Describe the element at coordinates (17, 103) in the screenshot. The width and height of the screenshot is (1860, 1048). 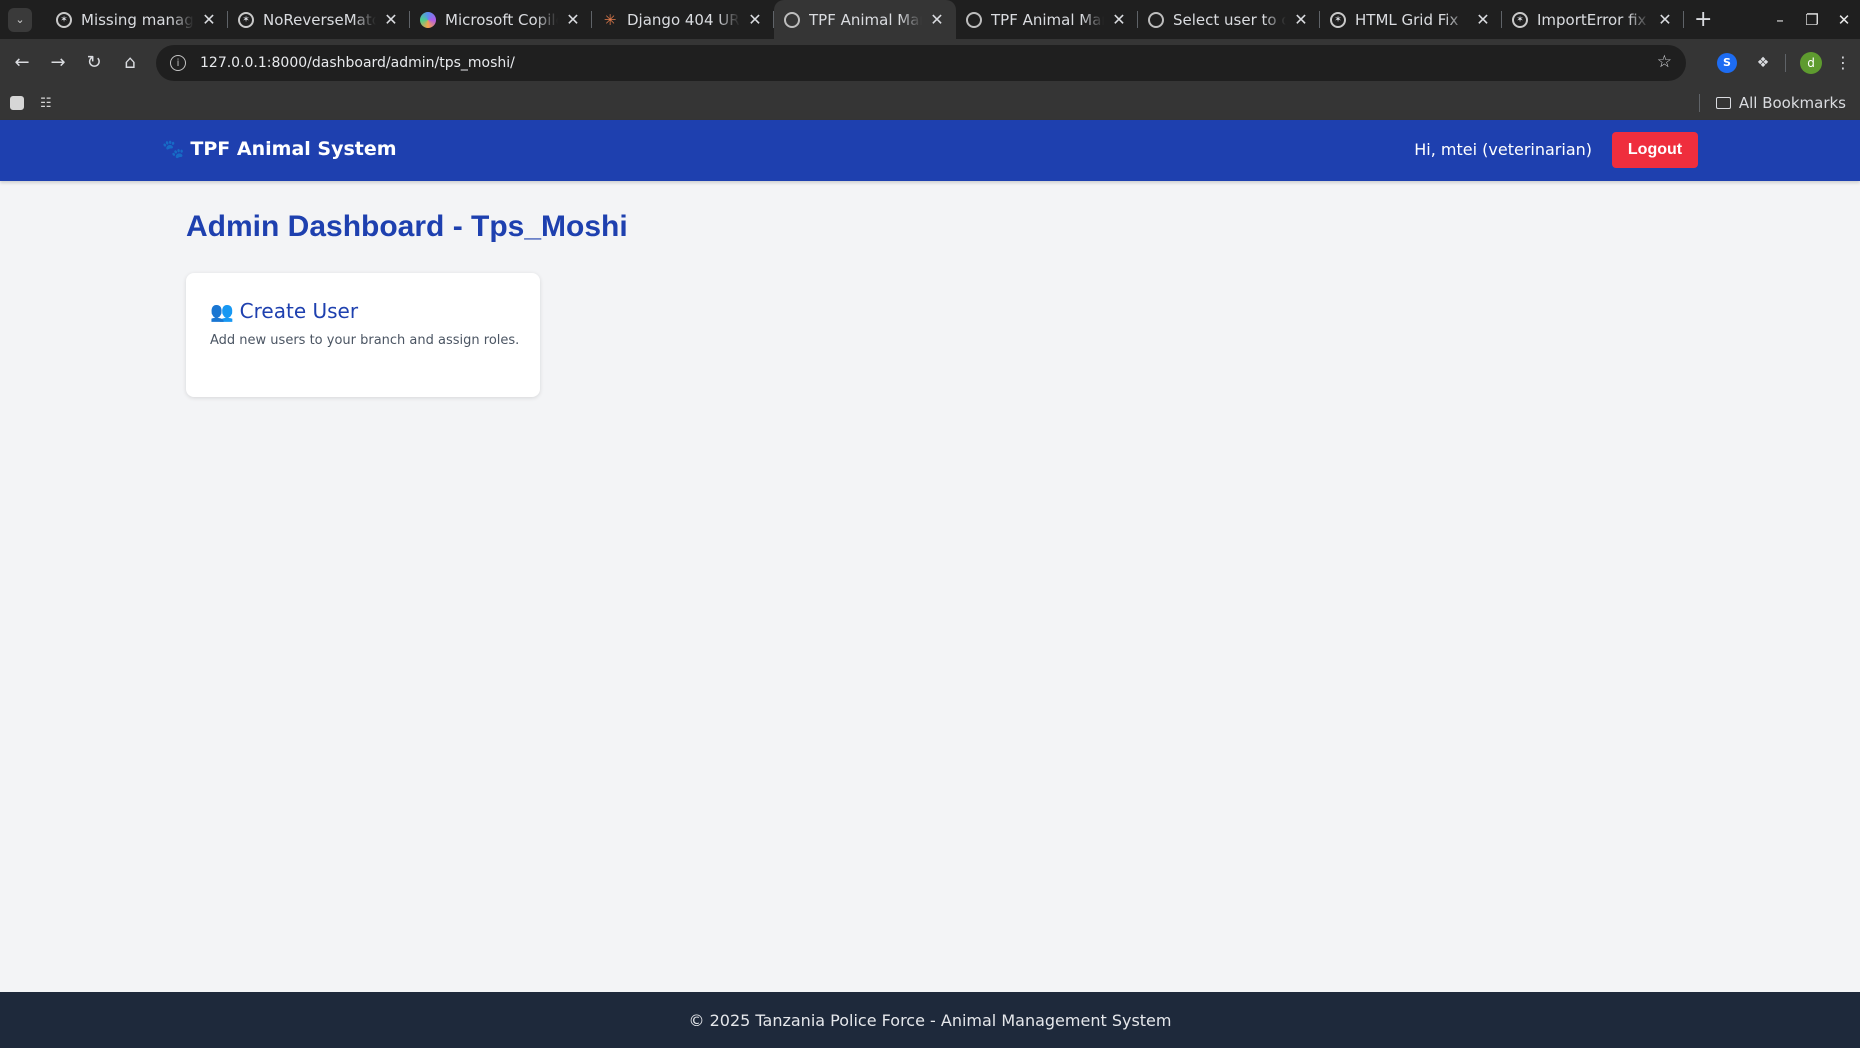
I see `bookmark-icon` at that location.